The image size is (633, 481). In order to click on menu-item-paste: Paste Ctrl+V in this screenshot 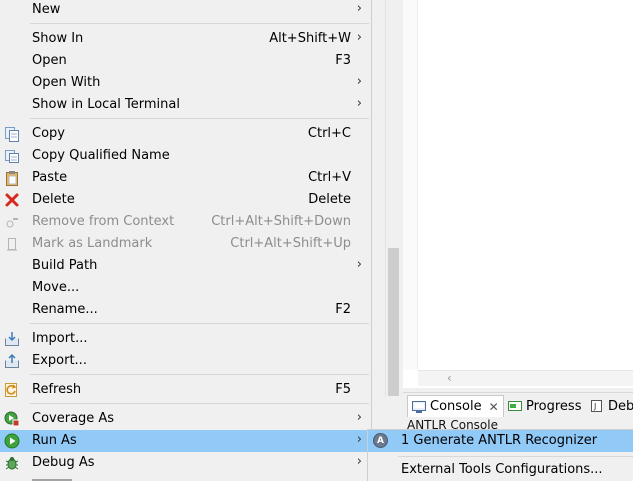, I will do `click(185, 178)`.